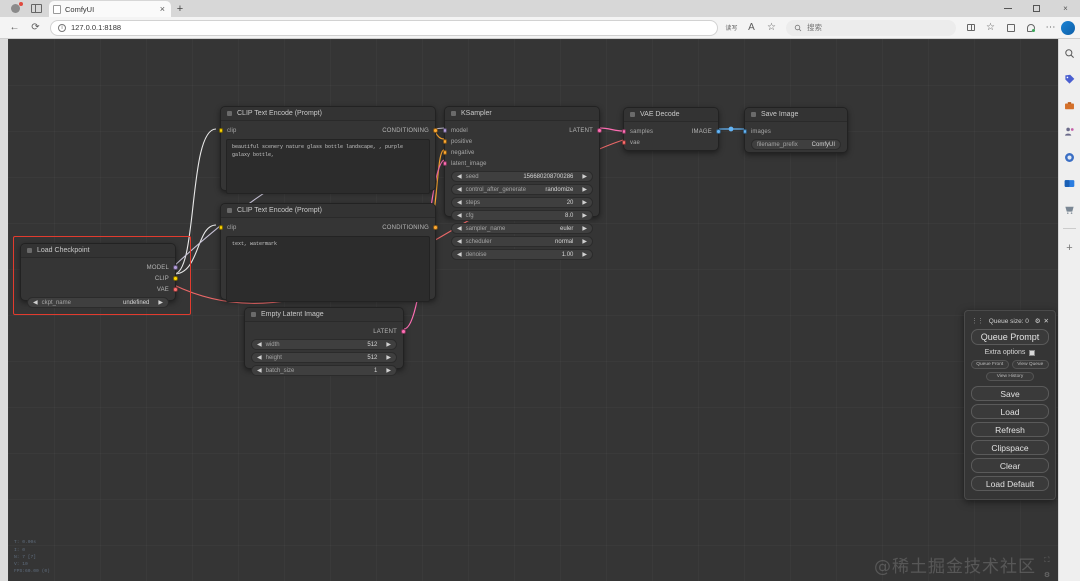  I want to click on search-icon, so click(1070, 53).